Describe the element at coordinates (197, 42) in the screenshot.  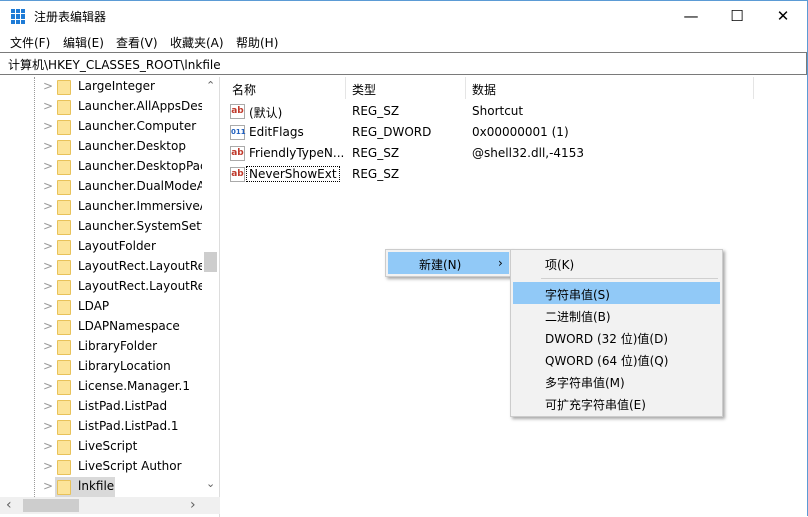
I see `menu-favorites: 收藏夹(A)` at that location.